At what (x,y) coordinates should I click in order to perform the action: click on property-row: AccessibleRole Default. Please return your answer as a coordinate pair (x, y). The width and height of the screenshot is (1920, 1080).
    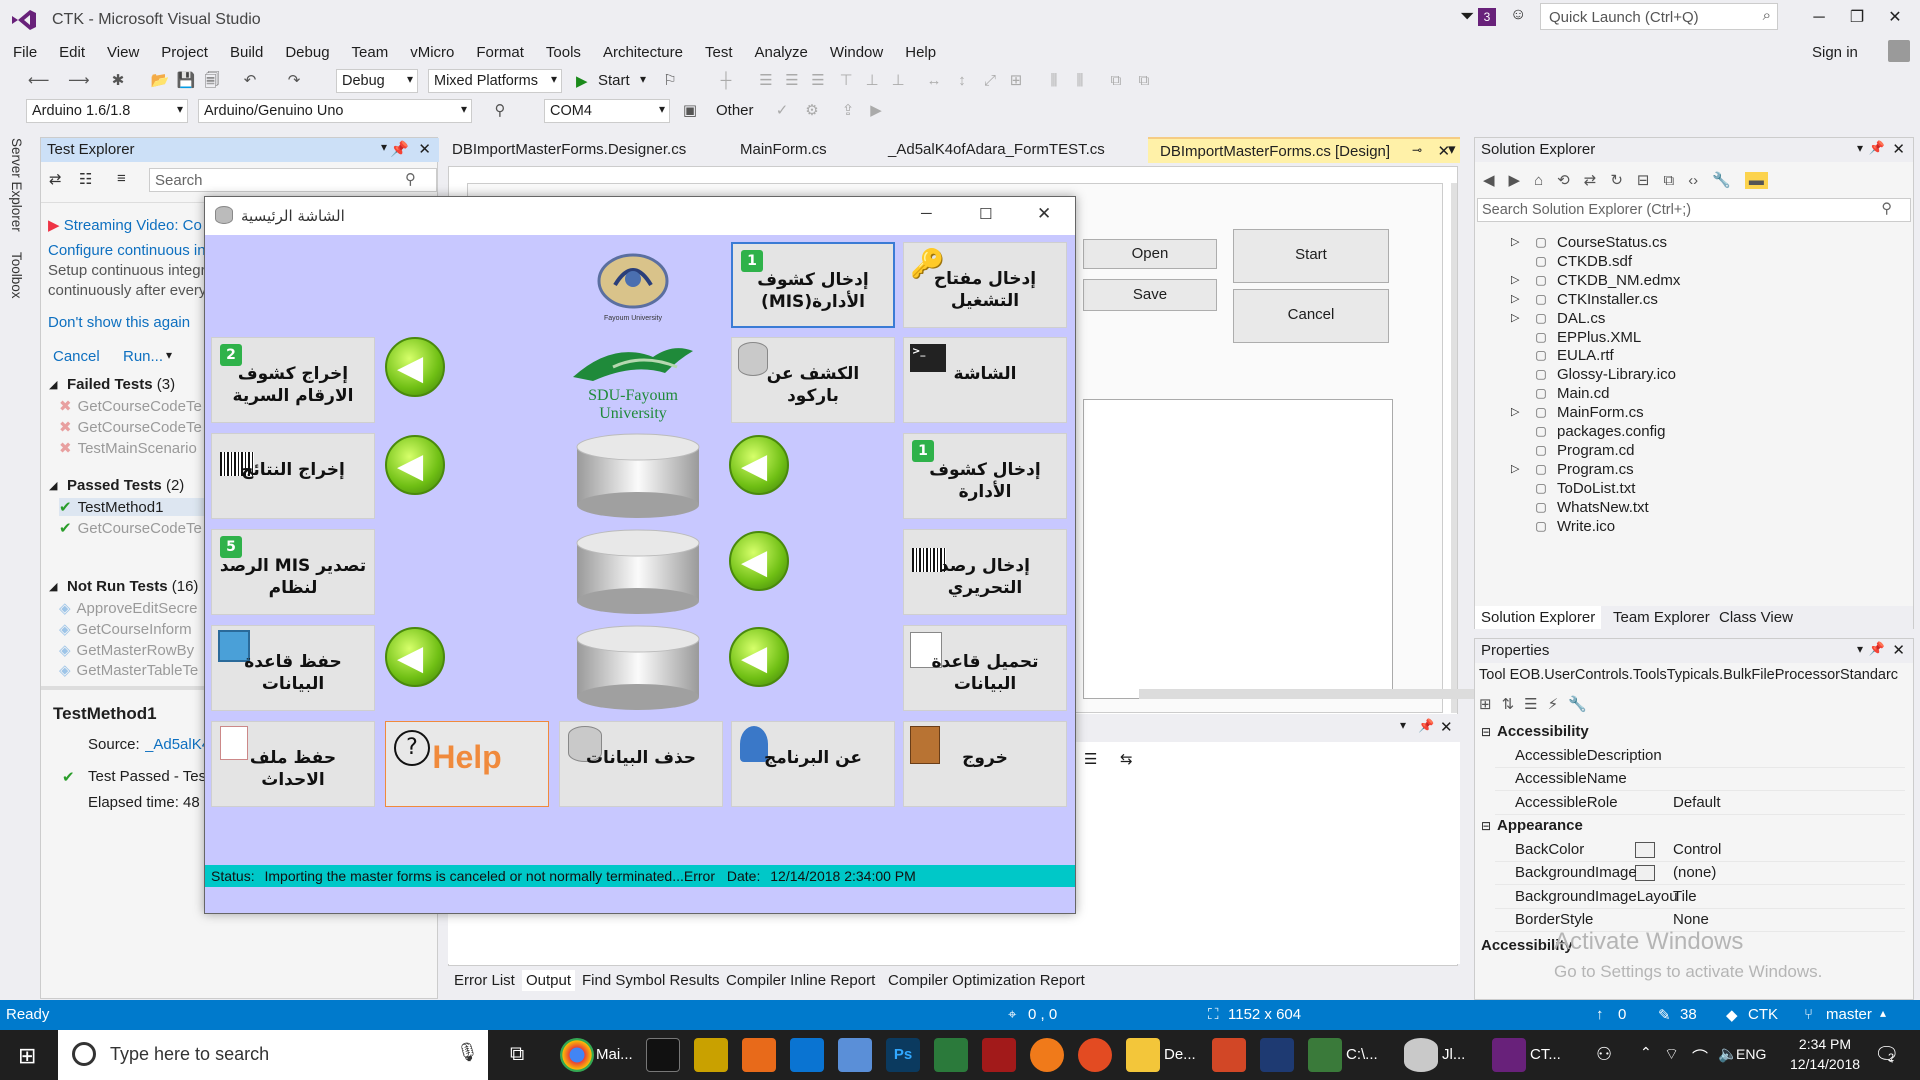
    Looking at the image, I should click on (1700, 803).